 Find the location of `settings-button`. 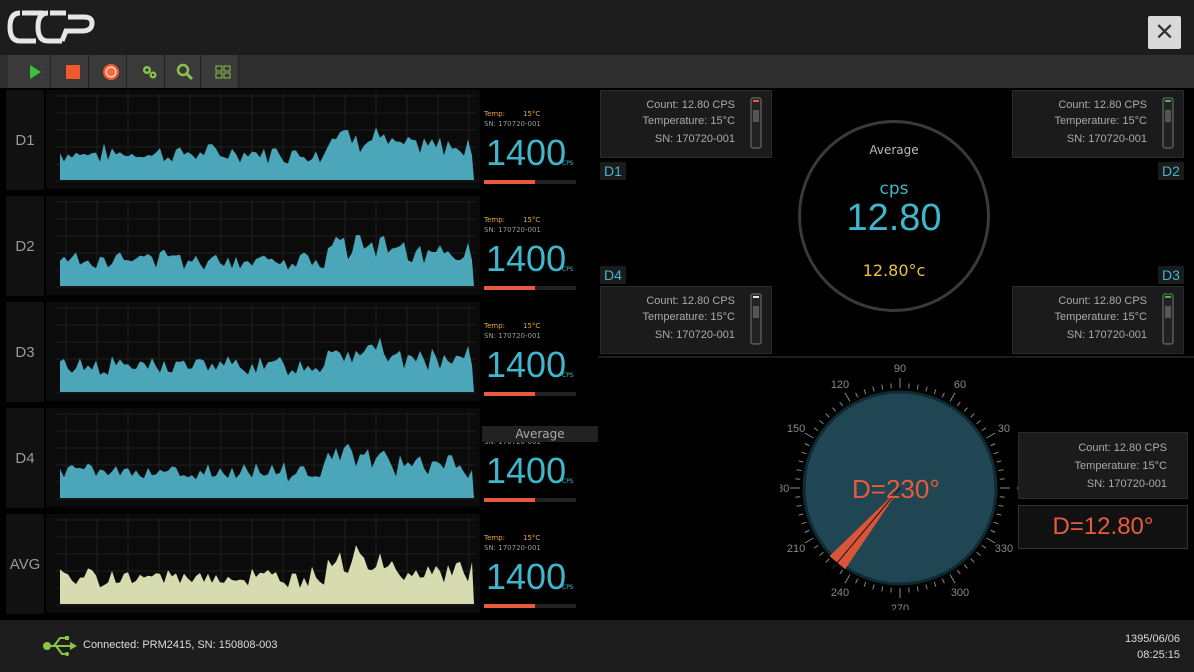

settings-button is located at coordinates (149, 71).